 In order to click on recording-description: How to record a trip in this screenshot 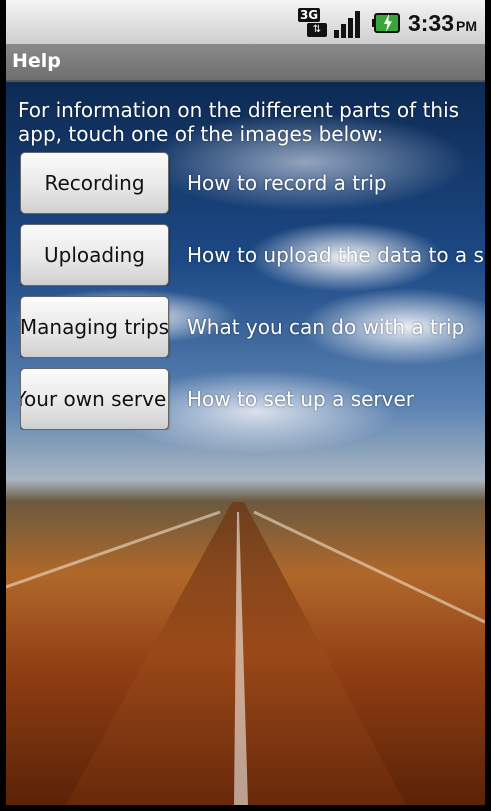, I will do `click(287, 183)`.